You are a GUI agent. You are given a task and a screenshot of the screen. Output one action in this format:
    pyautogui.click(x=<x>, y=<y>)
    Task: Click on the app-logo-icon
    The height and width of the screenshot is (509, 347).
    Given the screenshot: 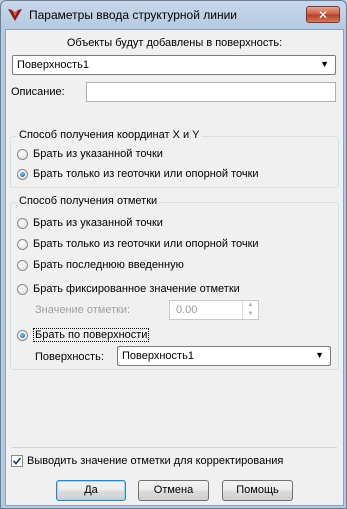 What is the action you would take?
    pyautogui.click(x=15, y=15)
    